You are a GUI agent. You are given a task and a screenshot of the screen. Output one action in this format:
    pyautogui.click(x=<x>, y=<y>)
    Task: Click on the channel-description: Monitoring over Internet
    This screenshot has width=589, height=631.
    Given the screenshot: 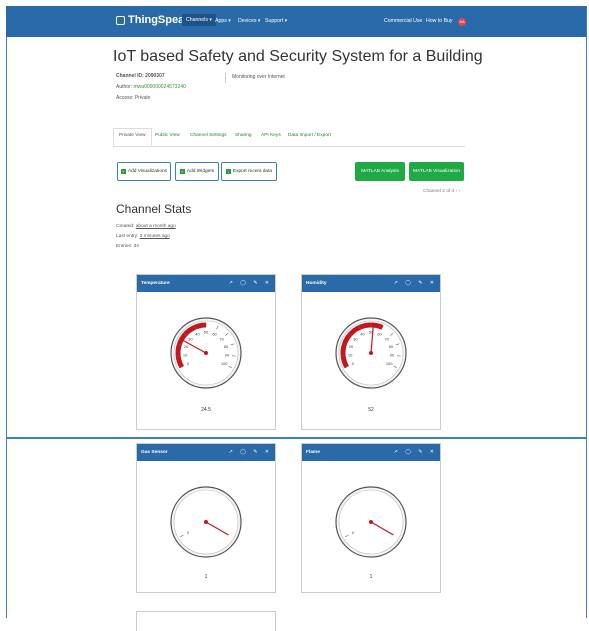 What is the action you would take?
    pyautogui.click(x=258, y=77)
    